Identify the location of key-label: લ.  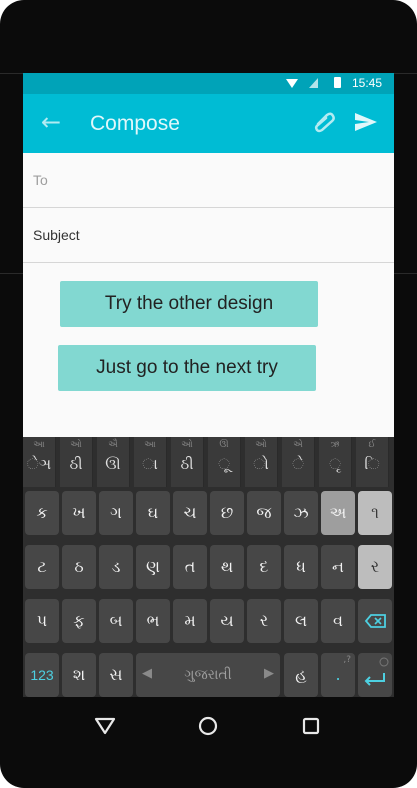
(301, 620).